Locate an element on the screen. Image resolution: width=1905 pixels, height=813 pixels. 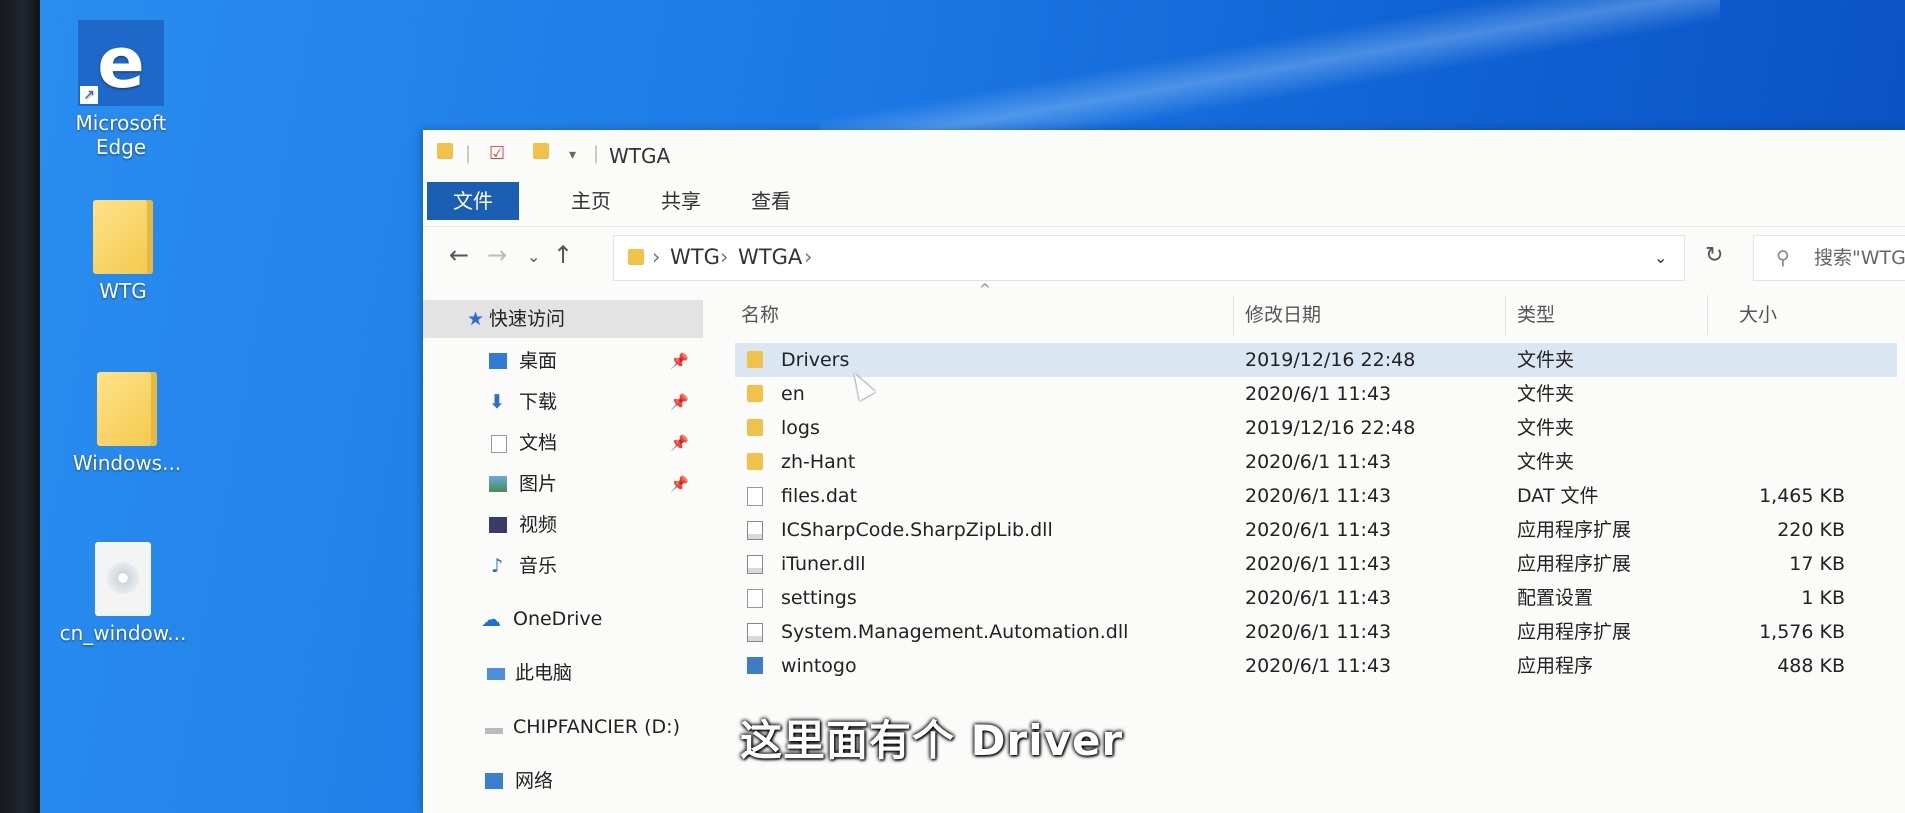
application-icon is located at coordinates (755, 665).